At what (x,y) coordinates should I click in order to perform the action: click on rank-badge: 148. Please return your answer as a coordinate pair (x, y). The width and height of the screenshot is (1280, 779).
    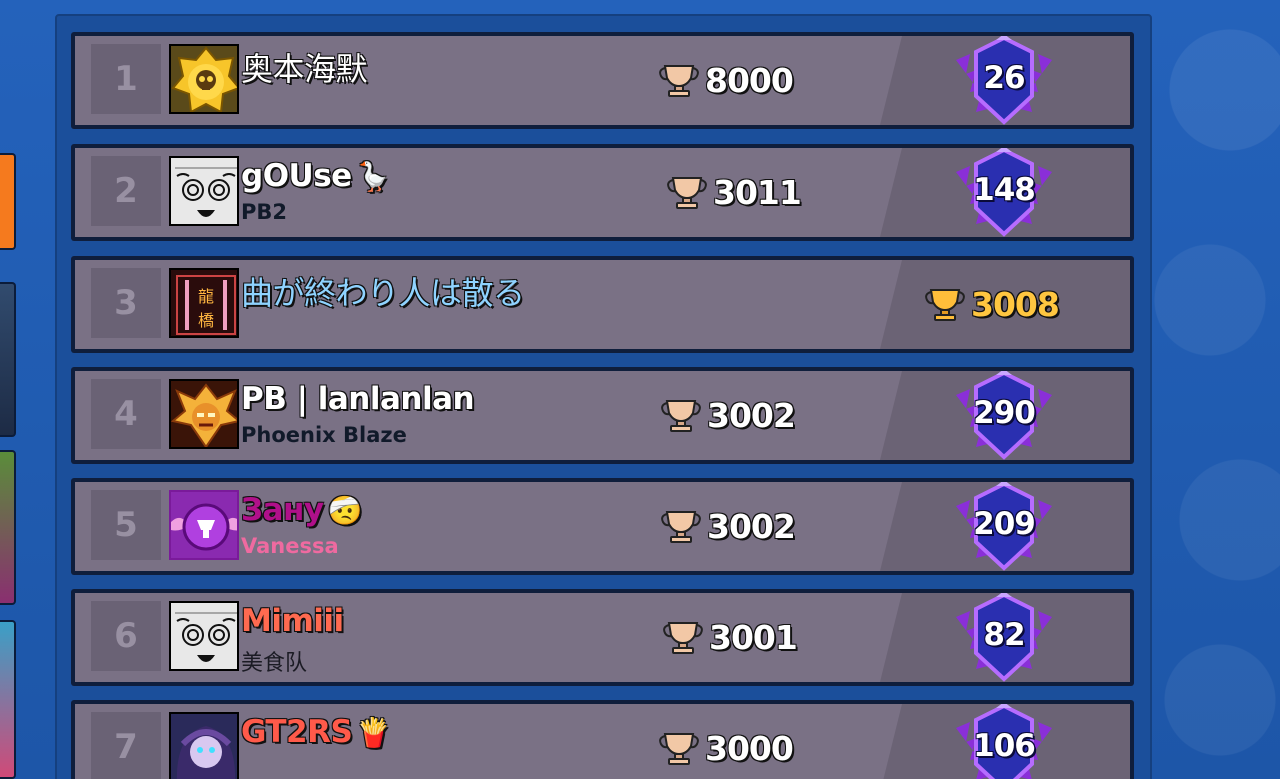
    Looking at the image, I should click on (1004, 192).